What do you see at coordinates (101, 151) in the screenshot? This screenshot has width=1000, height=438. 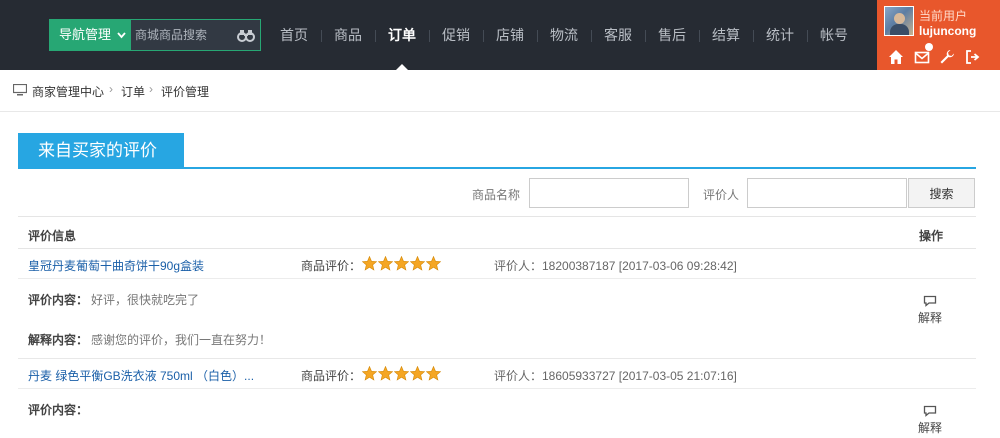 I see `tab-buyer-reviews: 来自买家的评价` at bounding box center [101, 151].